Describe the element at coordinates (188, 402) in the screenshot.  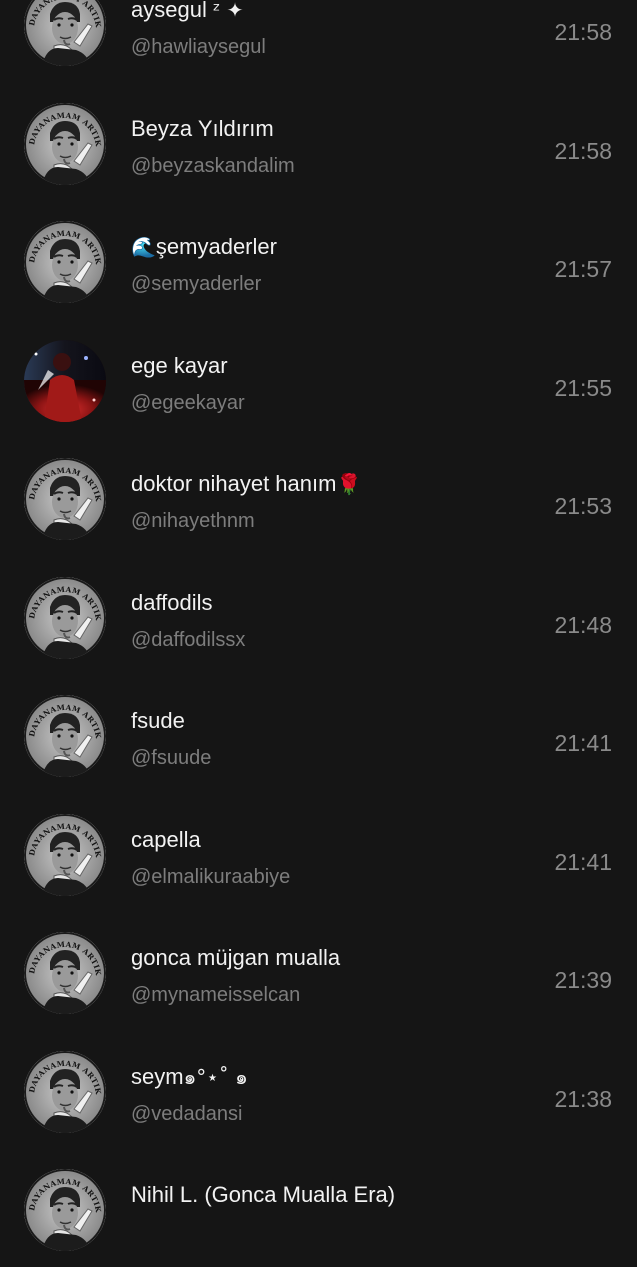
I see `username: @egeekayar` at that location.